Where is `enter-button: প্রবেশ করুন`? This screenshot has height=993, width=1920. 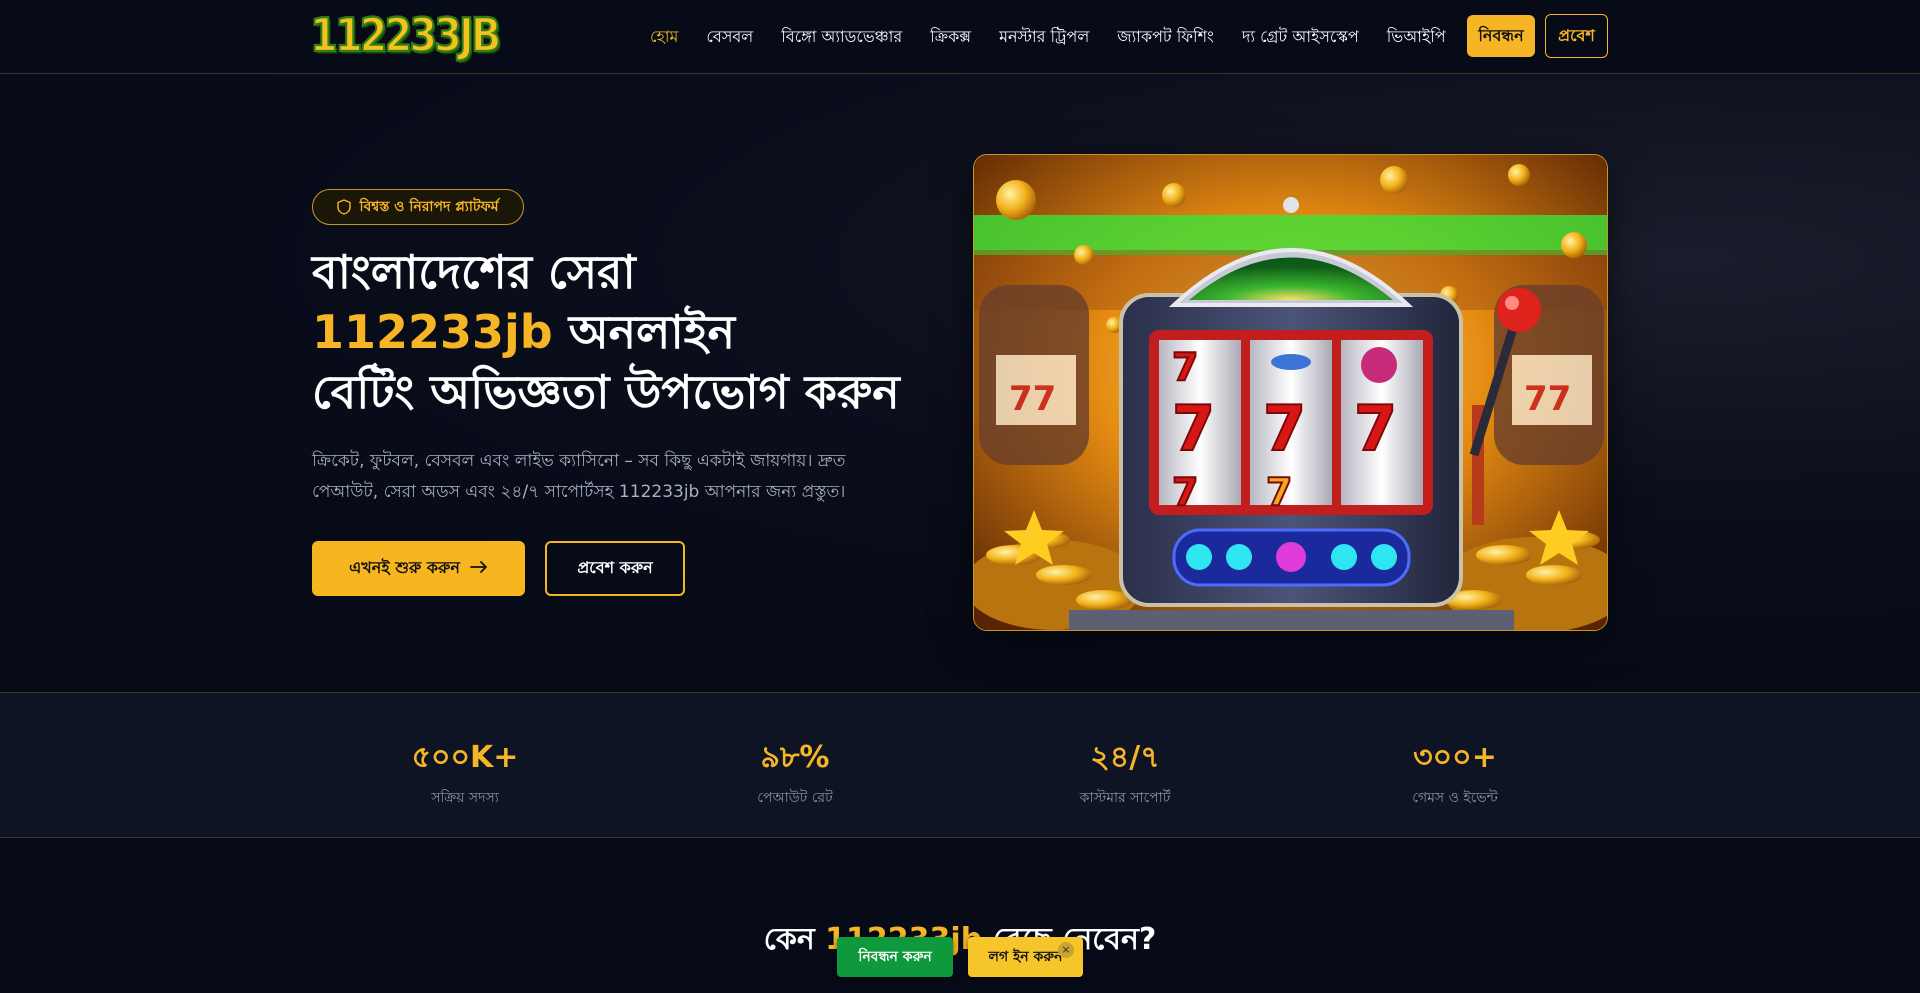
enter-button: প্রবেশ করুন is located at coordinates (615, 568).